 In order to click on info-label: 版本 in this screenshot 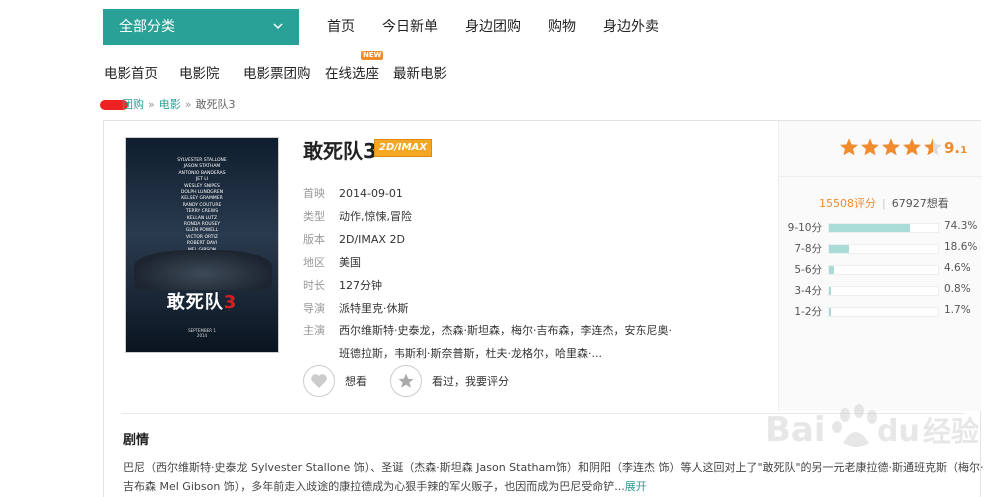, I will do `click(314, 239)`.